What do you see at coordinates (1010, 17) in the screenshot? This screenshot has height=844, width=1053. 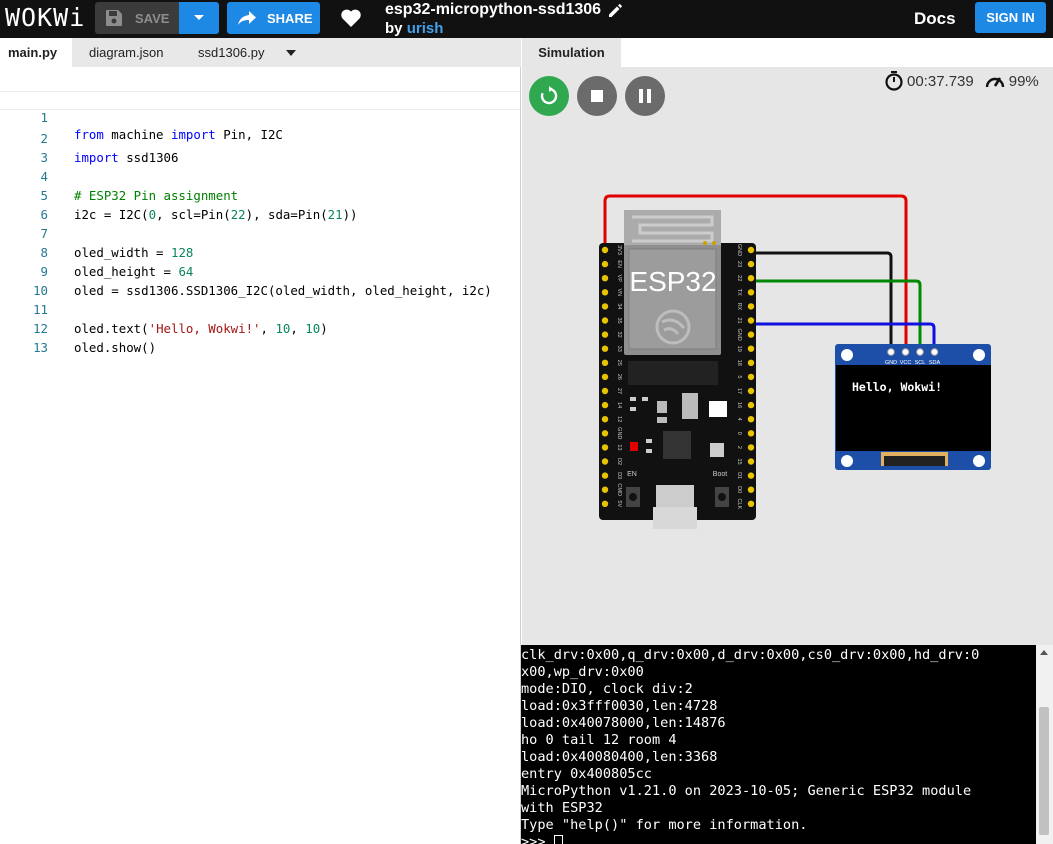 I see `sign-in-button: SIGN IN` at bounding box center [1010, 17].